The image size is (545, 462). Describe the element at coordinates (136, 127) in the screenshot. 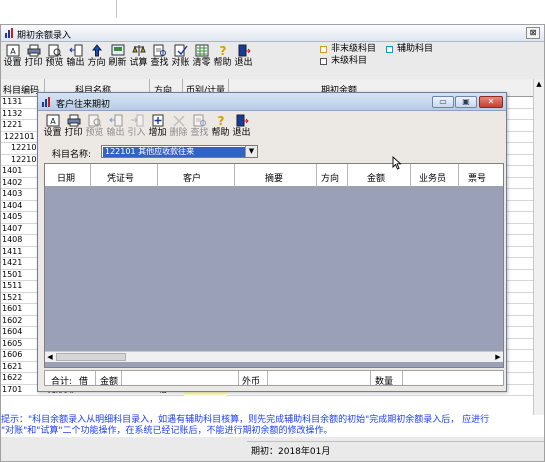

I see `dialog-toolbar-import-button: 引入` at that location.